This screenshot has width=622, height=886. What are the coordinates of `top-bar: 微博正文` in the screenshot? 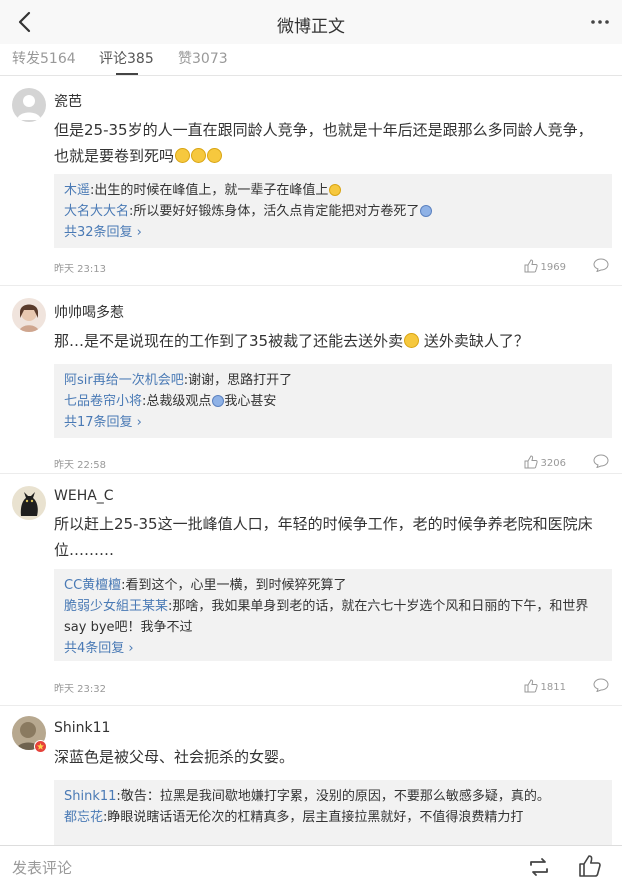 It's located at (311, 22).